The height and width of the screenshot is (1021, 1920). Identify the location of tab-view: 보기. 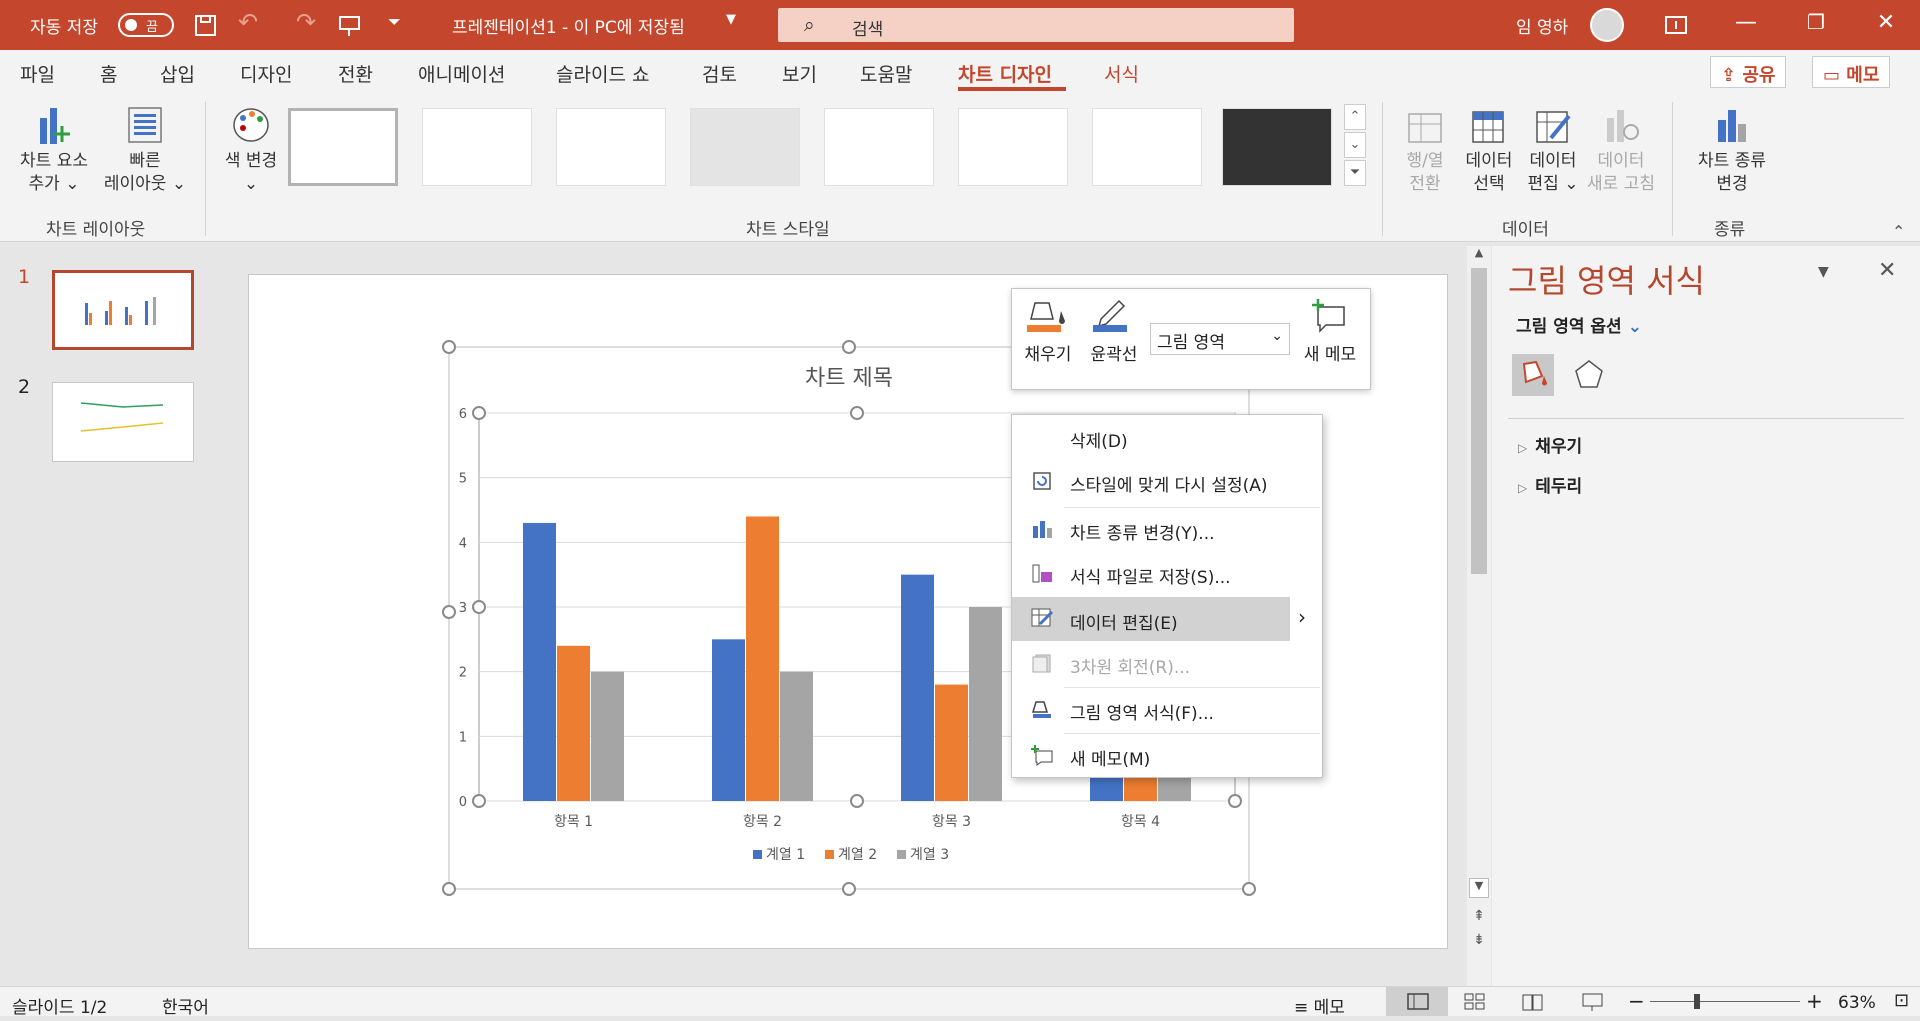
(799, 73).